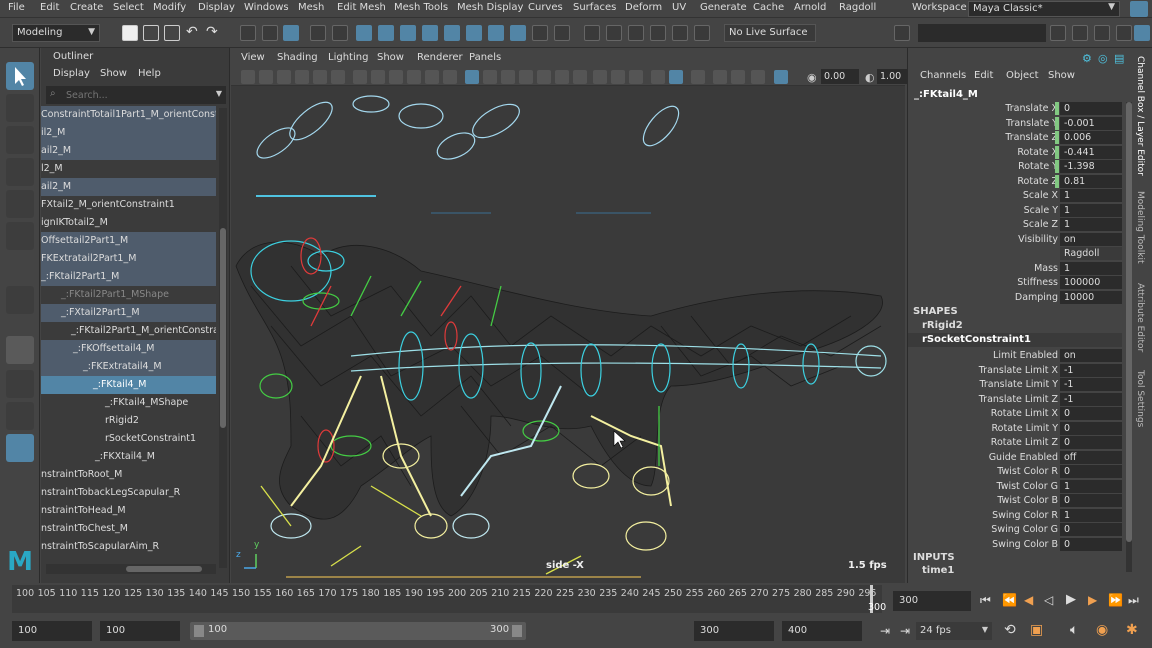 The height and width of the screenshot is (648, 1152). I want to click on channel-row: Damping 10000, so click(1021, 297).